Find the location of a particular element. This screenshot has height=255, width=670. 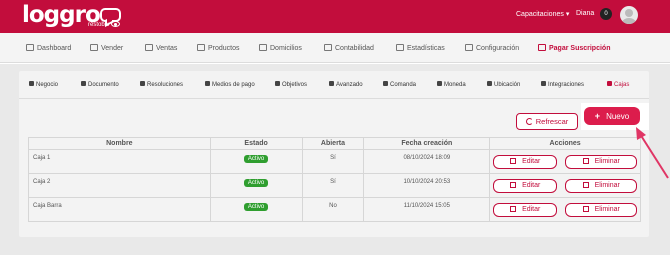

top-bar: loggro restobar Capacitaciones ▾ Diana 0 is located at coordinates (335, 16).